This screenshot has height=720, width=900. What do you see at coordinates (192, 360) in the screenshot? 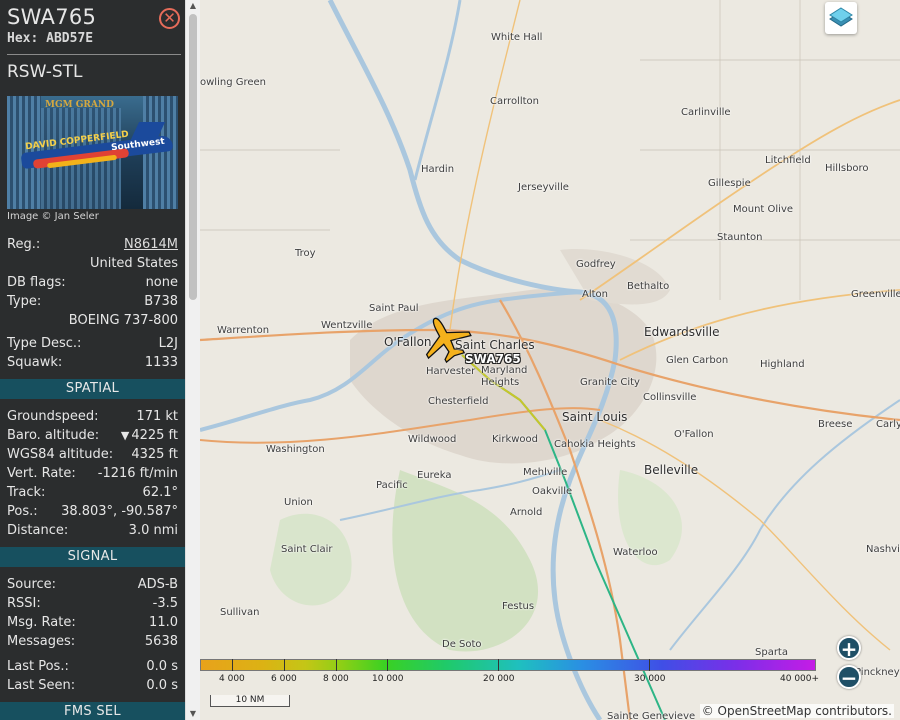
I see `sidebar-scrollbar: ▲ ▼` at bounding box center [192, 360].